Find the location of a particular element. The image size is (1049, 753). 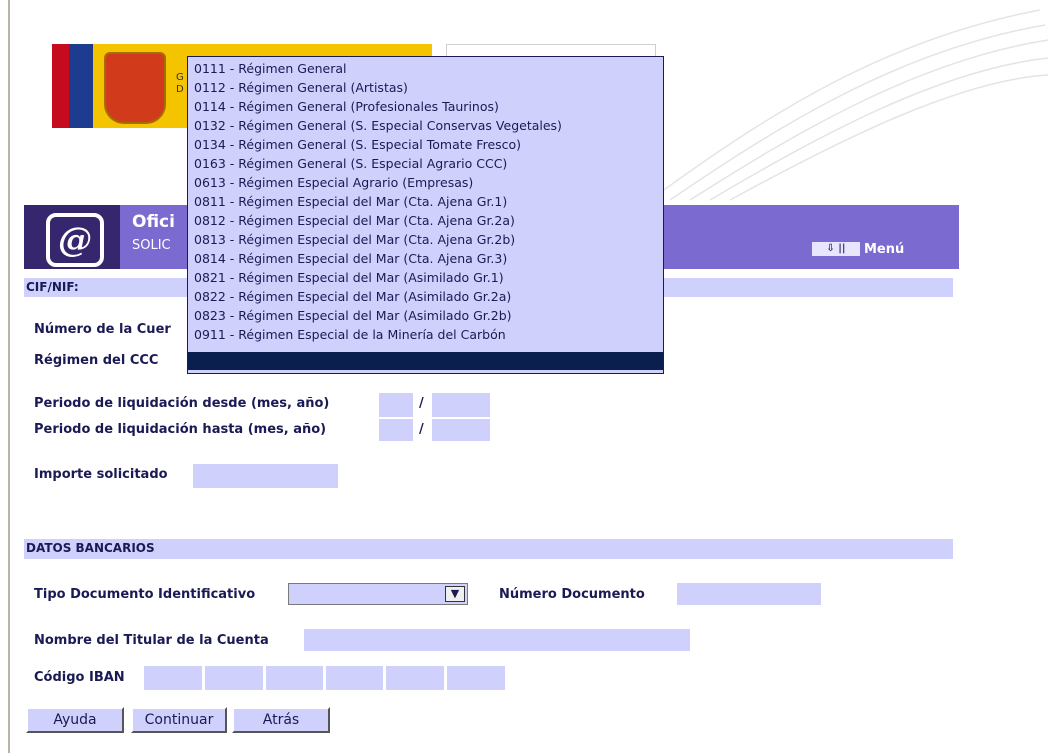

continuar-button: Continuar is located at coordinates (179, 720).